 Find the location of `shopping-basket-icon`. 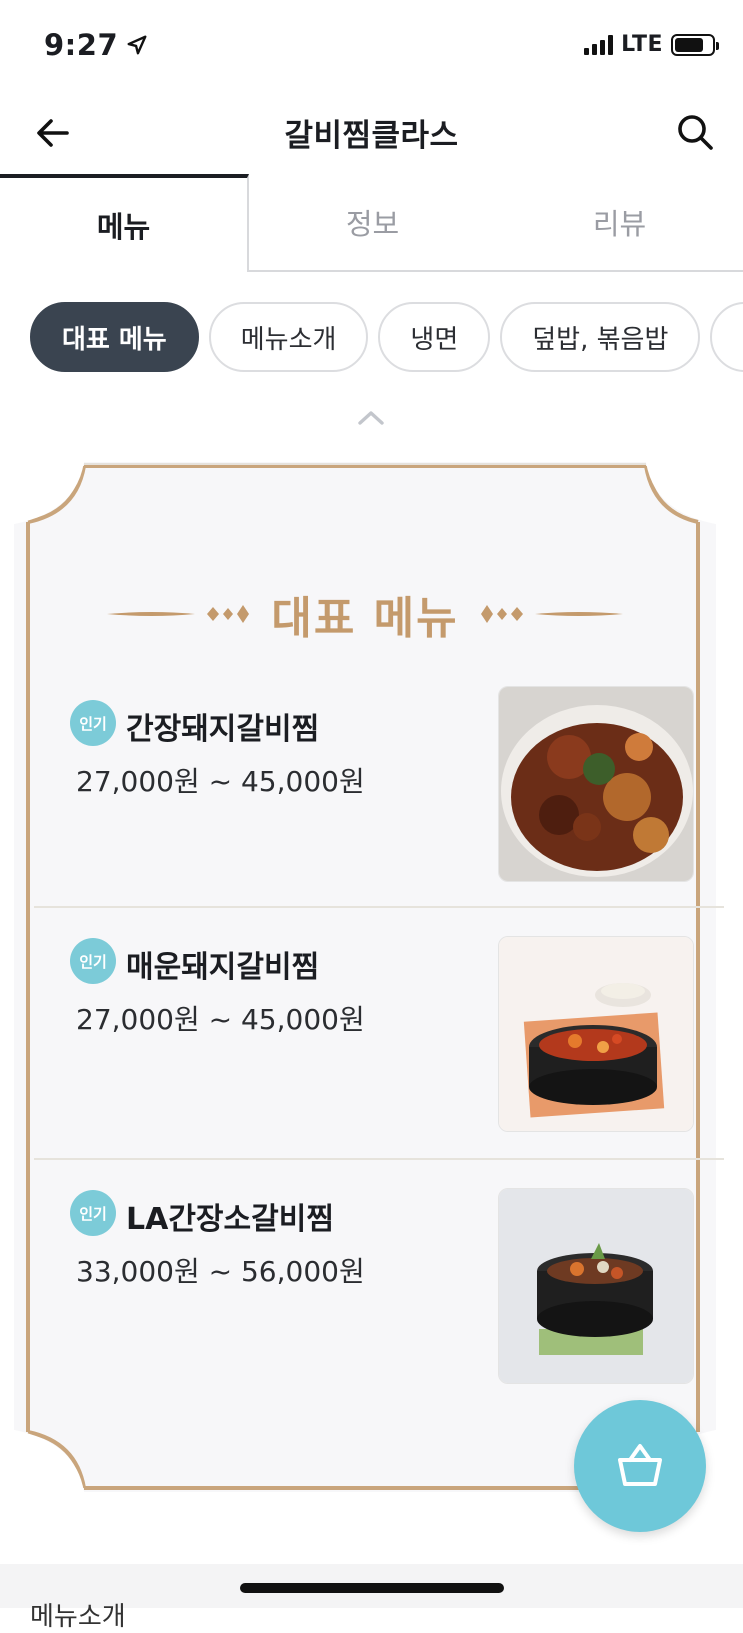

shopping-basket-icon is located at coordinates (640, 1465).